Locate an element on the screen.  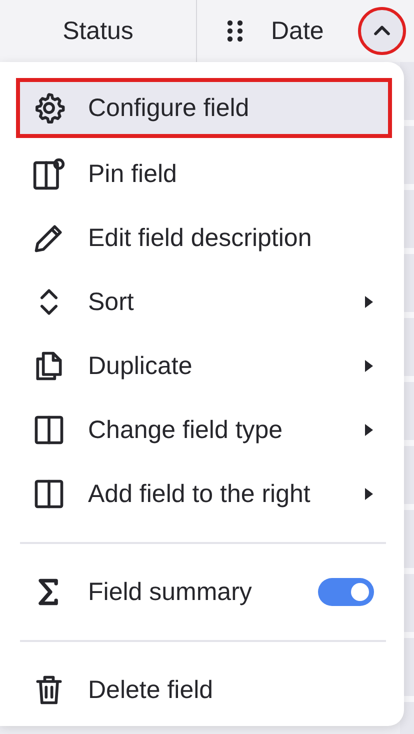
menu-item: Configure field is located at coordinates (204, 108).